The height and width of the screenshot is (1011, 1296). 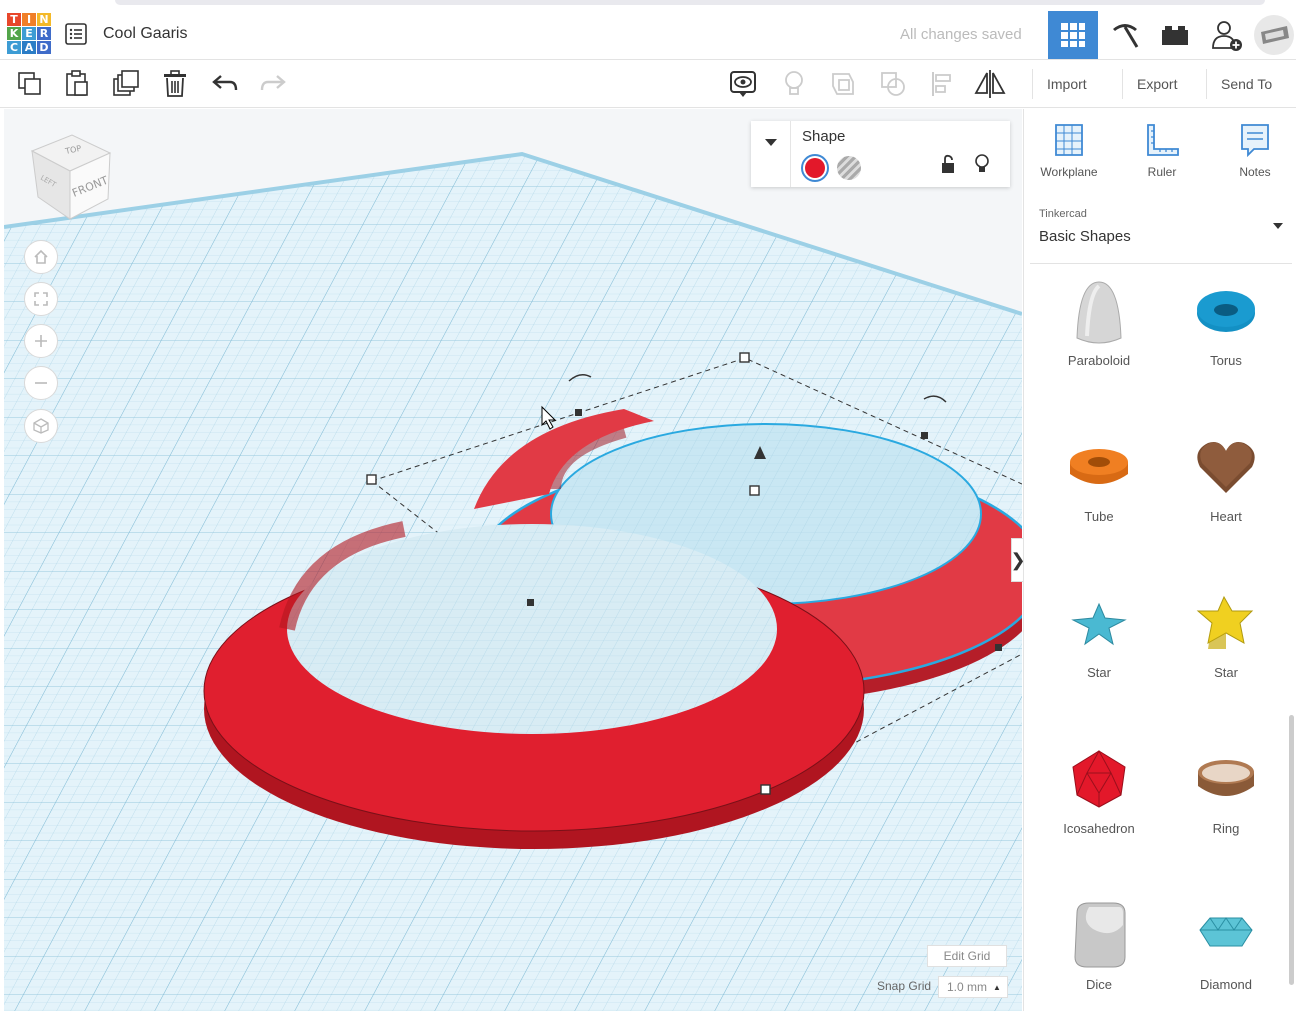 I want to click on collapse-inspector-button, so click(x=771, y=154).